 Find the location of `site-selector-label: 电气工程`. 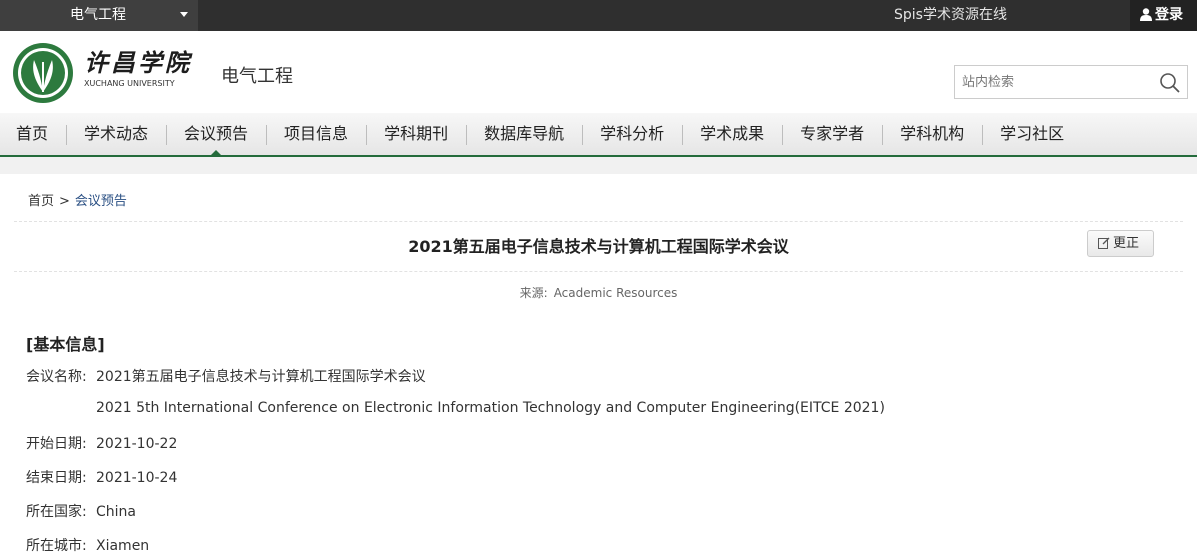

site-selector-label: 电气工程 is located at coordinates (98, 15).